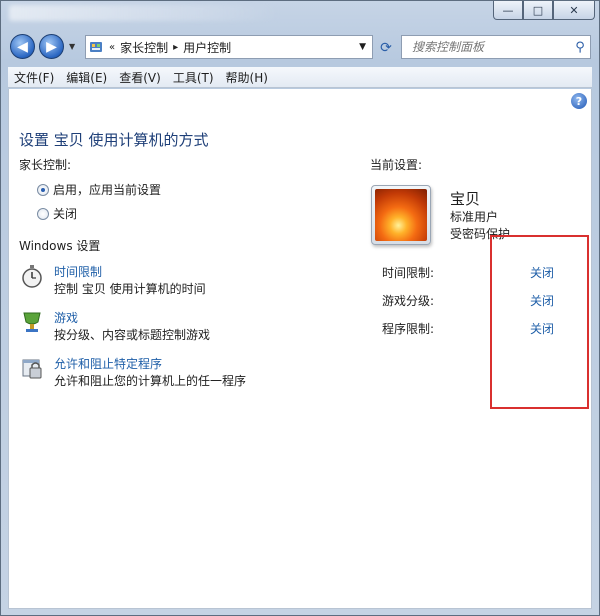  What do you see at coordinates (207, 47) in the screenshot?
I see `breadcrumb-user-controls: 用户控制` at bounding box center [207, 47].